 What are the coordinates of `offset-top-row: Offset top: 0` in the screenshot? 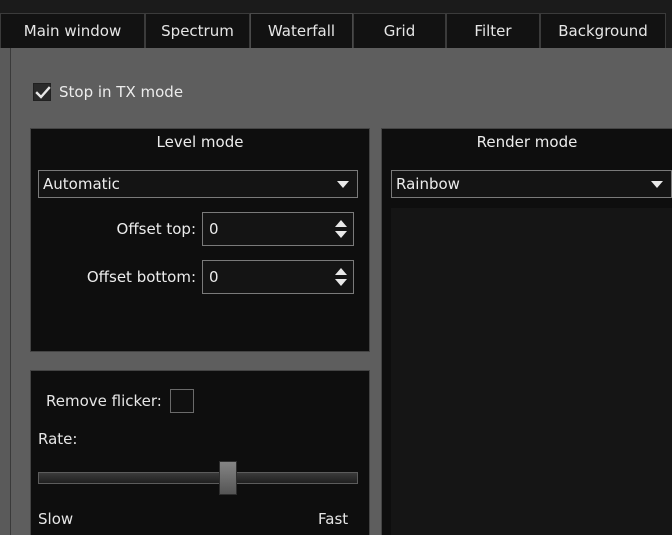 It's located at (196, 229).